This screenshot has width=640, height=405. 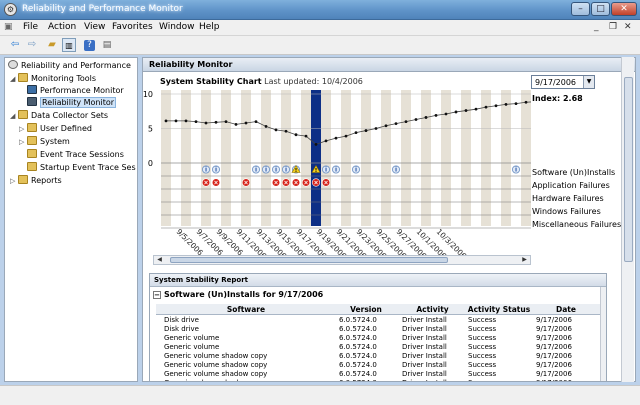 I want to click on chart-horizontal-scrollbar: ◀ ▶, so click(x=342, y=260).